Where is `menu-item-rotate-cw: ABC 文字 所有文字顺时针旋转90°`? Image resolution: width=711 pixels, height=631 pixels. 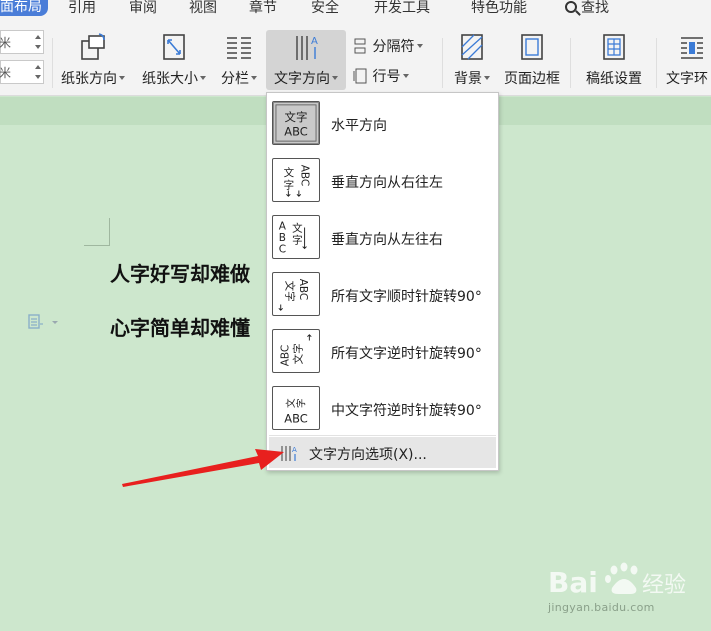
menu-item-rotate-cw: ABC 文字 所有文字顺时针旋转90° is located at coordinates (382, 294).